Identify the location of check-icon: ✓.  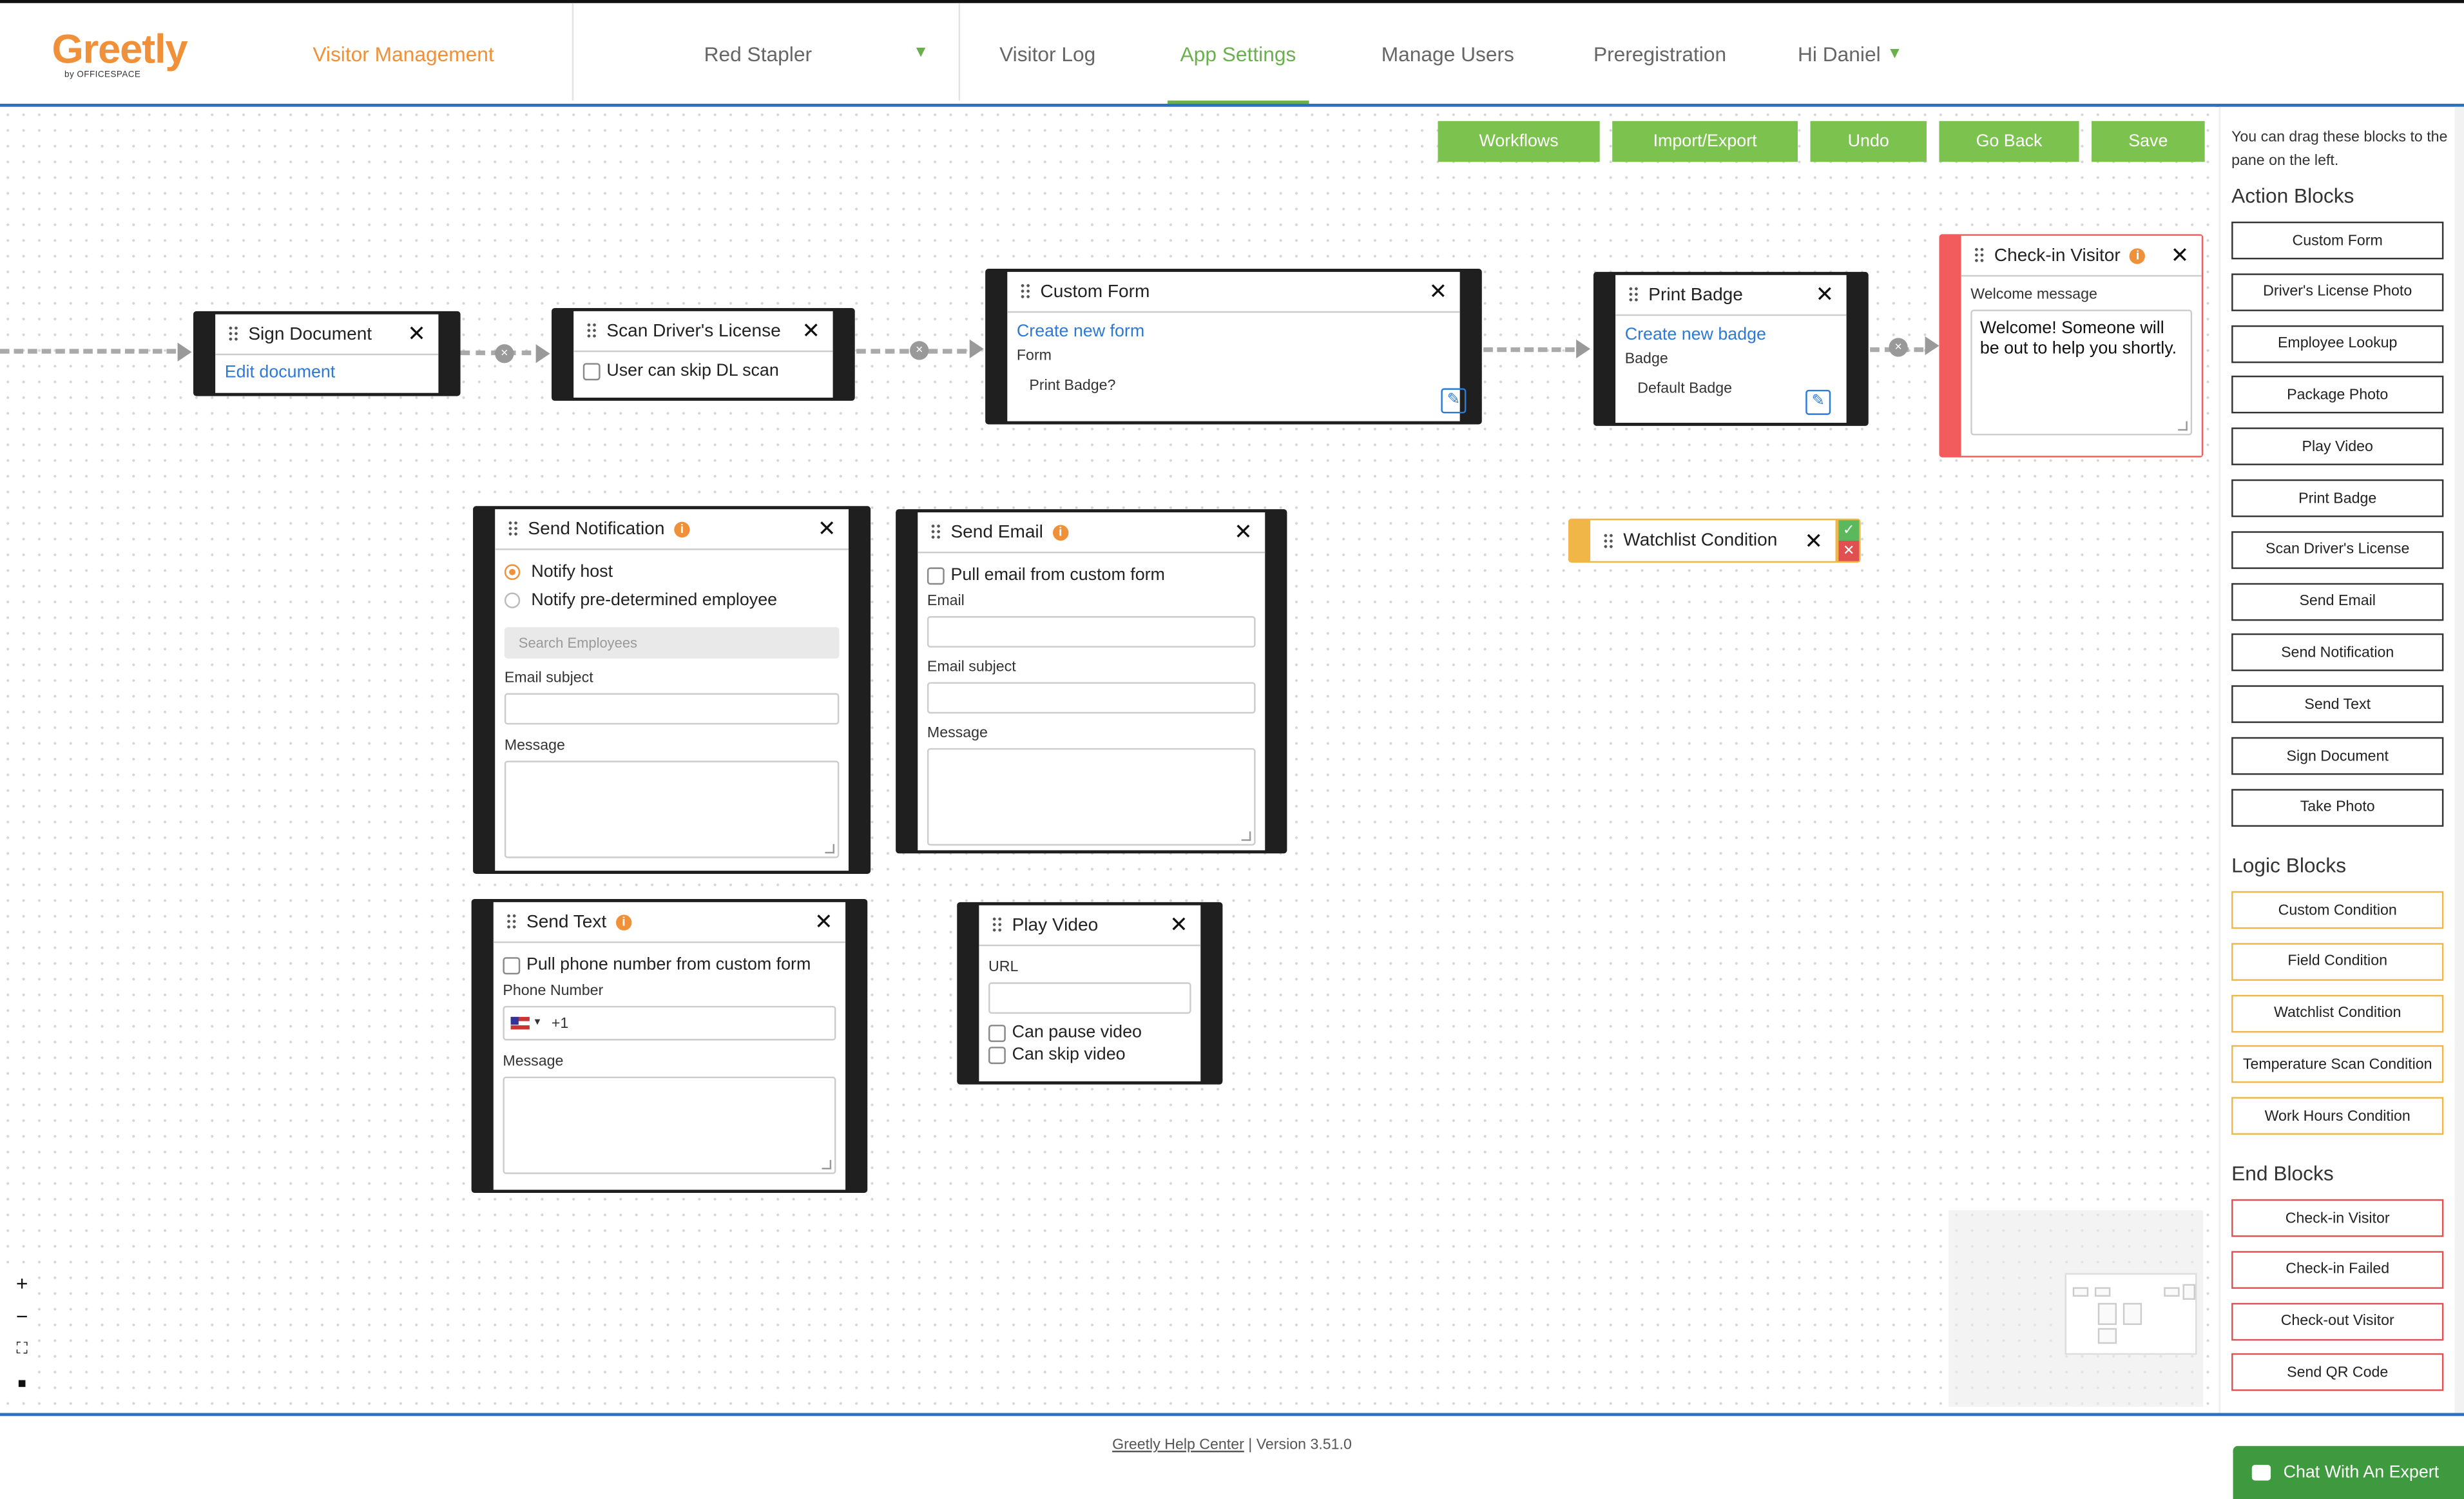
(1849, 530).